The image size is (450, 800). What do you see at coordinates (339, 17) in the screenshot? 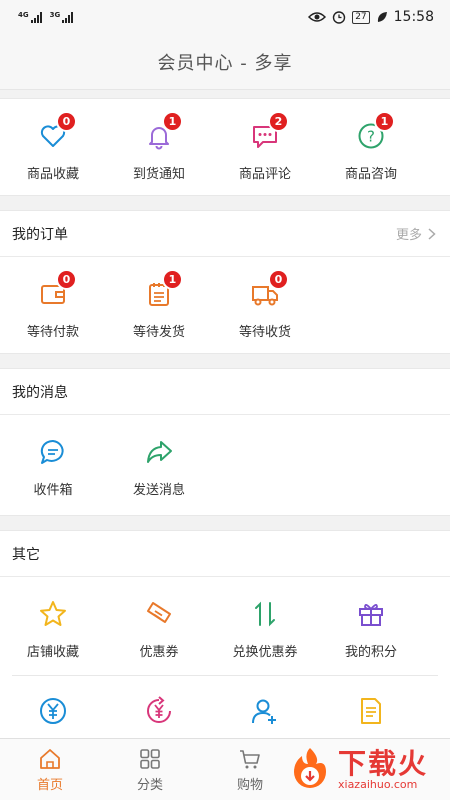
I see `alarm-icon` at bounding box center [339, 17].